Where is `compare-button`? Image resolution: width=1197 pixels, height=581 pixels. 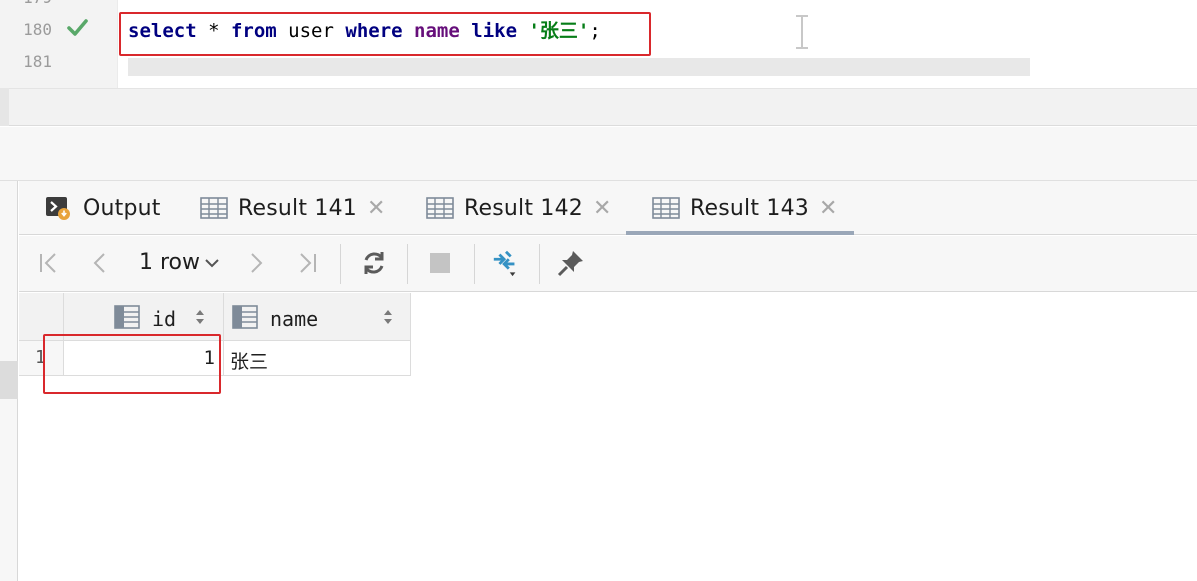 compare-button is located at coordinates (506, 263).